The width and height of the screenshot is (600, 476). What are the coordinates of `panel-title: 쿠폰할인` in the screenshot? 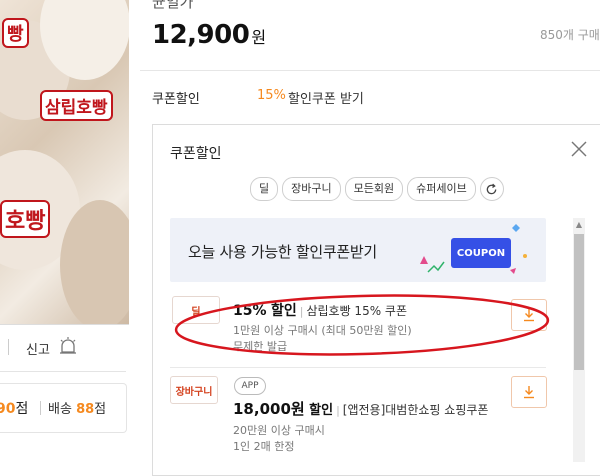 It's located at (196, 154).